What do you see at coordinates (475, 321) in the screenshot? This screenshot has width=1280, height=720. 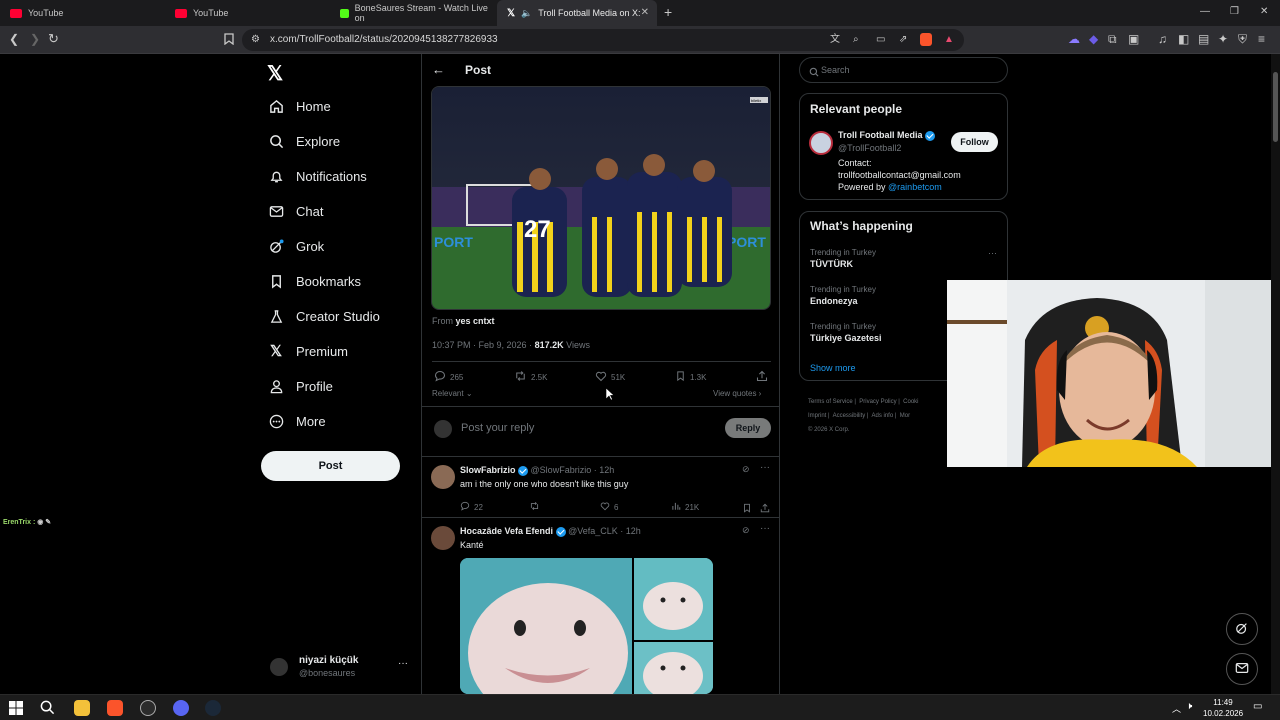 I see `from-name: yes cntxt` at bounding box center [475, 321].